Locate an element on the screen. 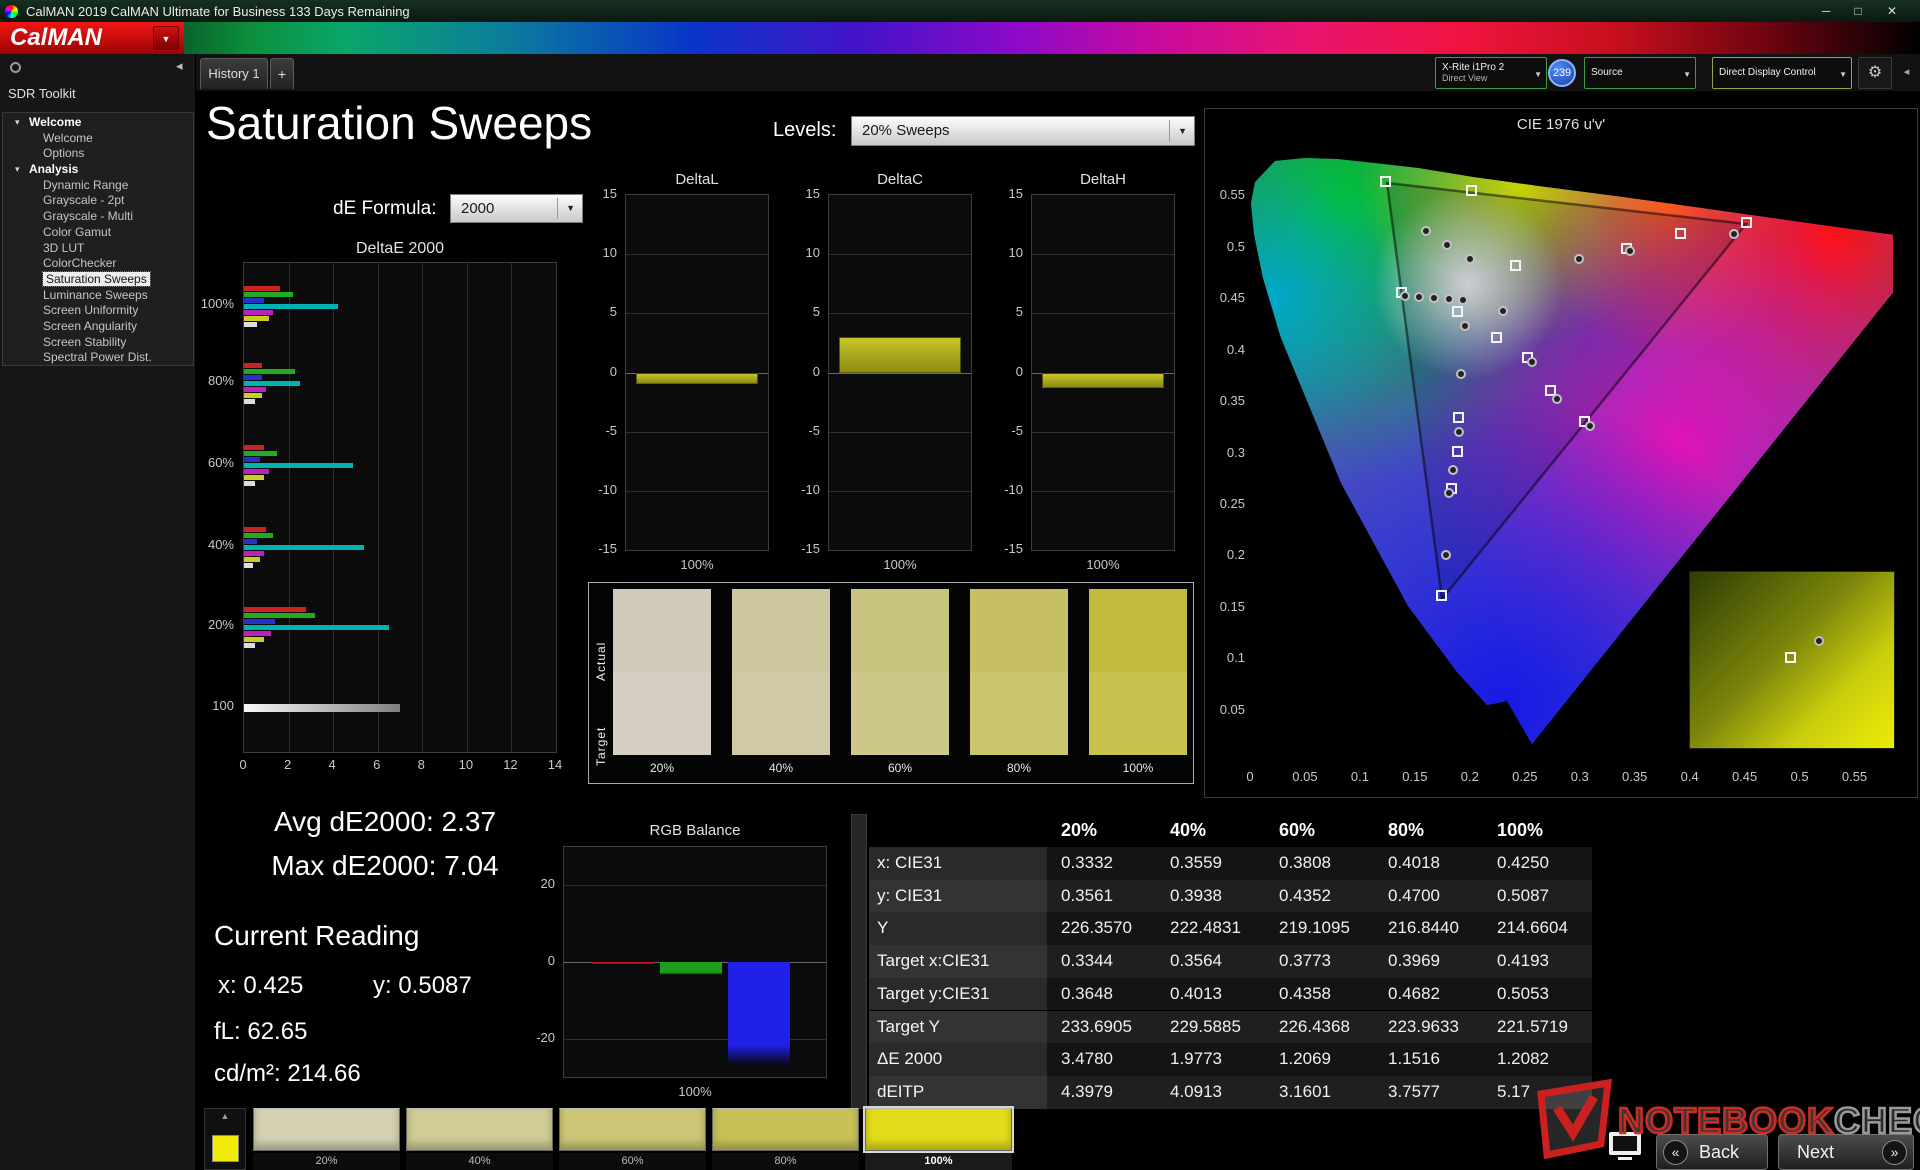 The image size is (1920, 1170). back-button-label: Back is located at coordinates (1719, 1152).